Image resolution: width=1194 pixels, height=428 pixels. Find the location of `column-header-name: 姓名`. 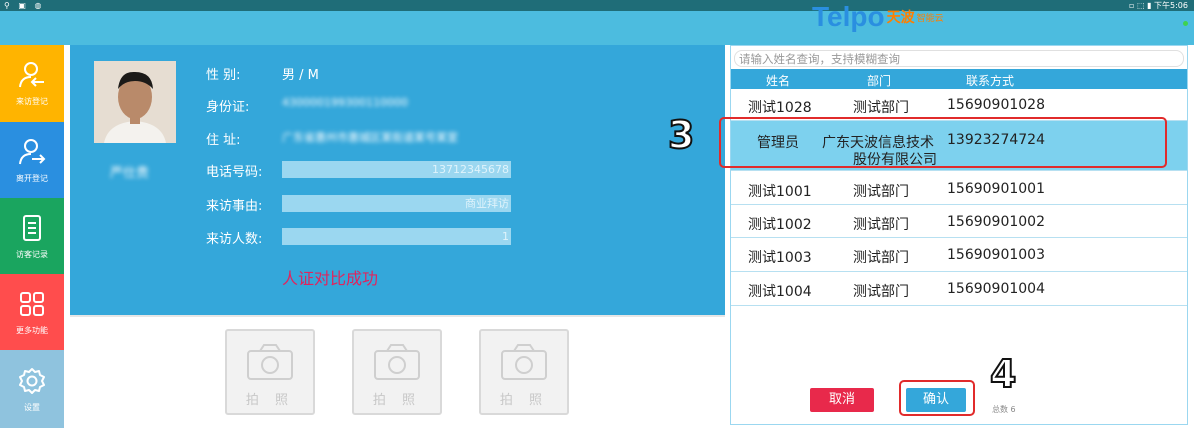

column-header-name: 姓名 is located at coordinates (778, 81).